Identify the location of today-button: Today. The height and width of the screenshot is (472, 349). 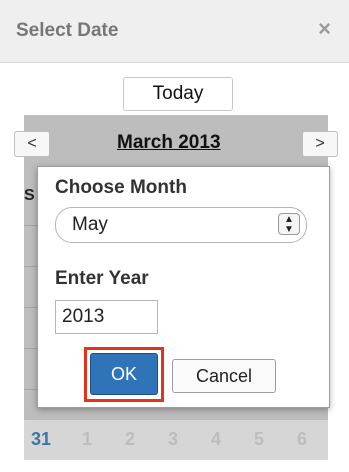
(178, 94).